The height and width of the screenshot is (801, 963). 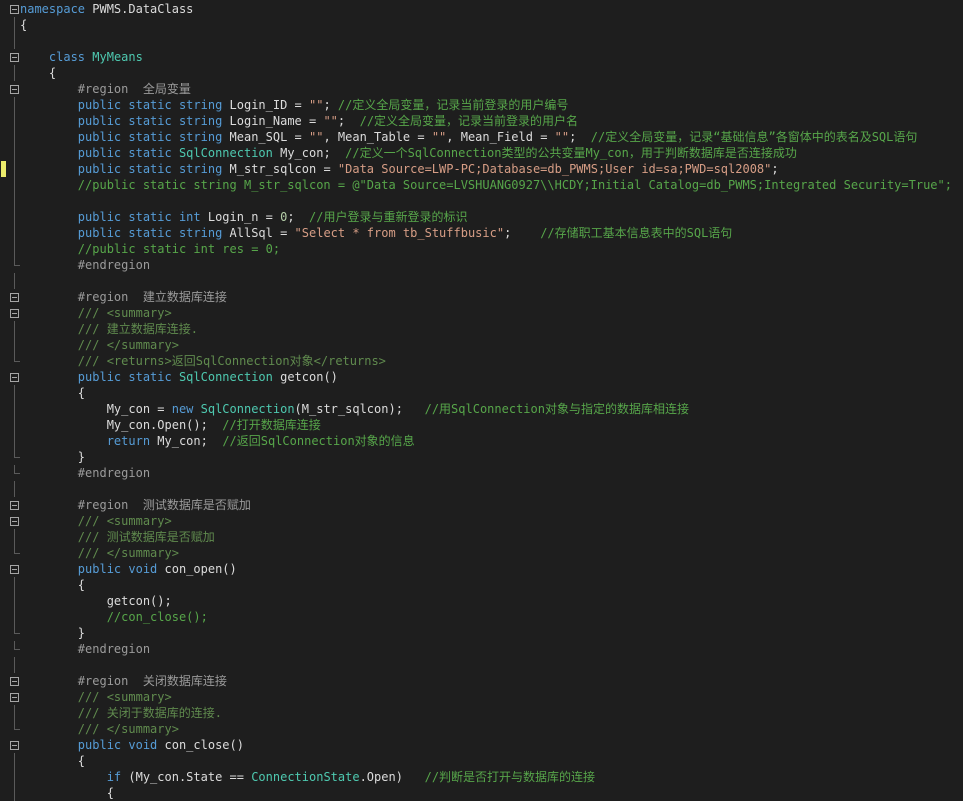 What do you see at coordinates (775, 169) in the screenshot?
I see `code-token: ;` at bounding box center [775, 169].